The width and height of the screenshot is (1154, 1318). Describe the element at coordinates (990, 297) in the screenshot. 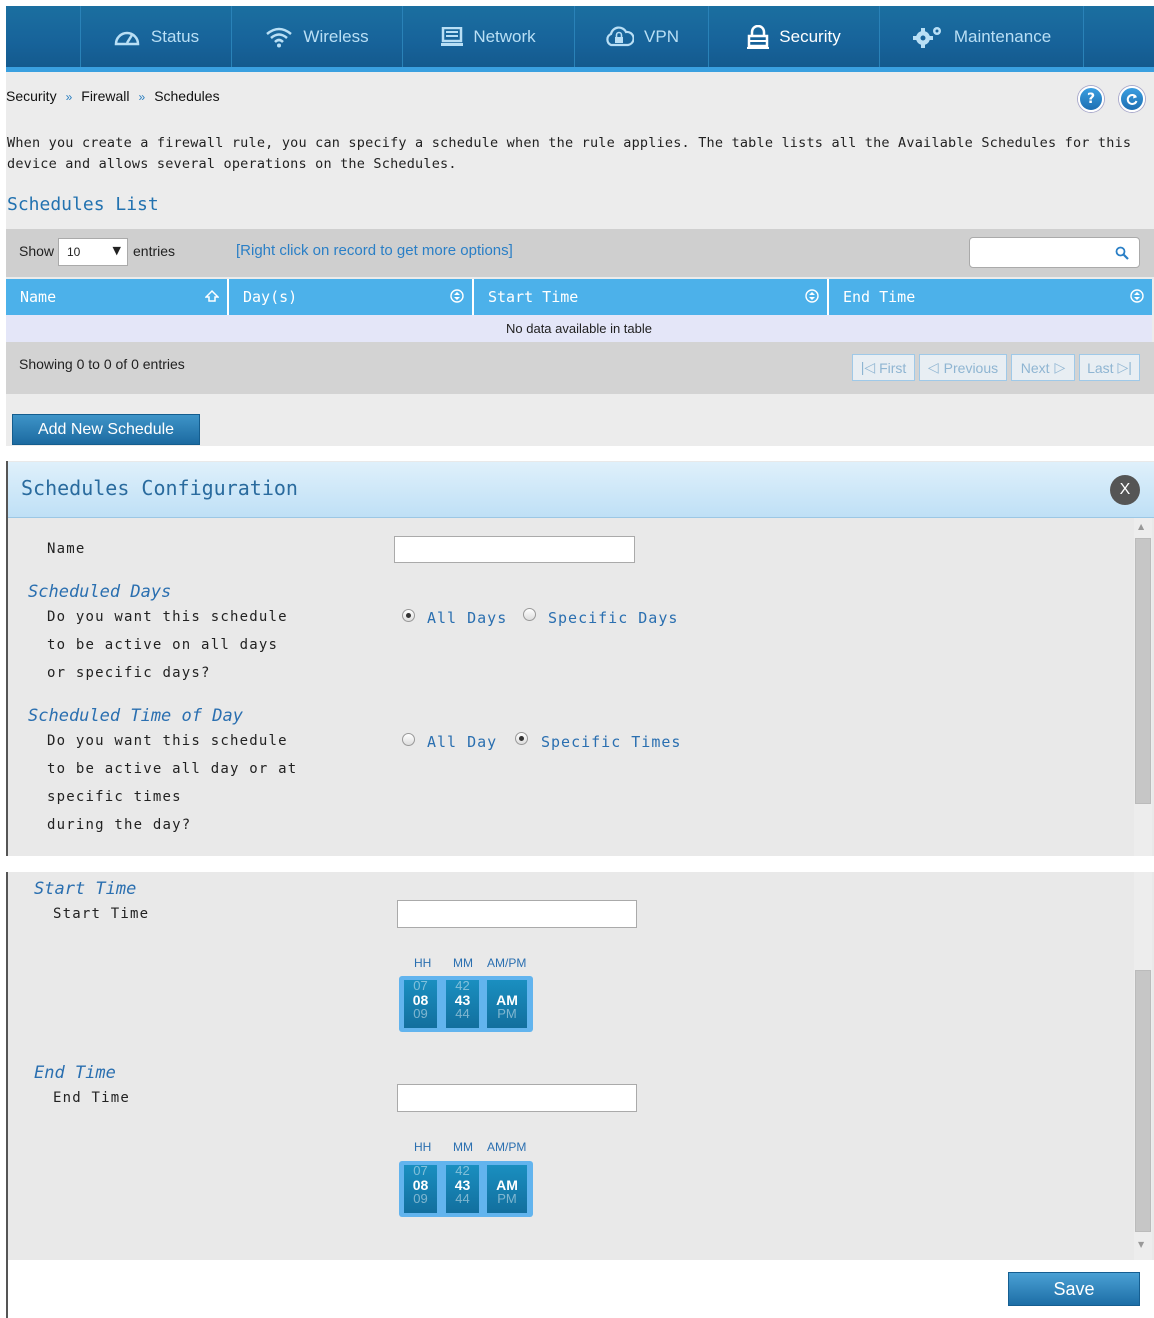

I see `column-end-time: End Time` at that location.